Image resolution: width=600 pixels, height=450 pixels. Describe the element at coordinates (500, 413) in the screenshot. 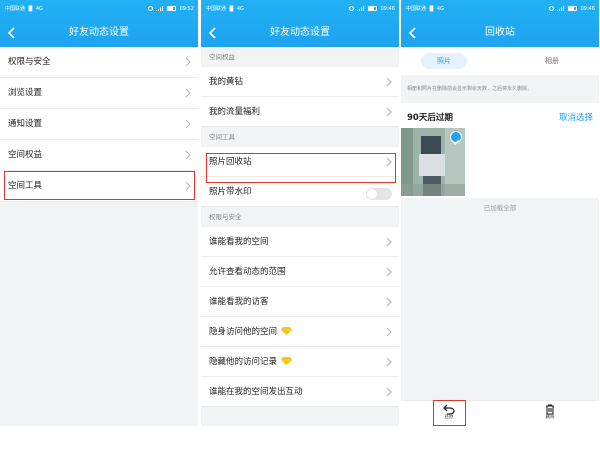

I see `bottom-action-bar: 还原 删除` at that location.